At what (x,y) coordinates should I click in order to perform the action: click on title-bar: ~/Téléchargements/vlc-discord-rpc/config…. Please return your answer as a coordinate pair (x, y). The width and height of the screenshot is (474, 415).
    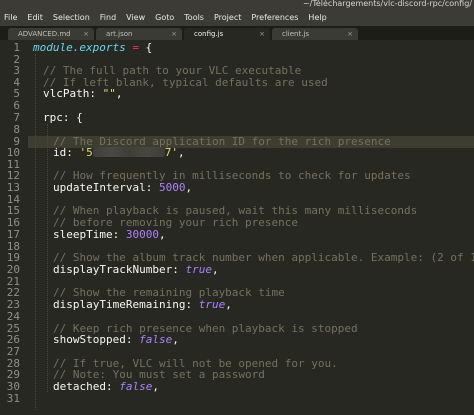
    Looking at the image, I should click on (237, 4).